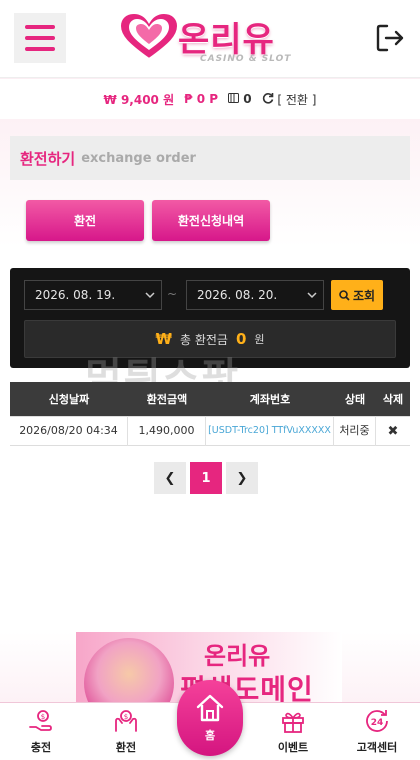  I want to click on col-date: 신청날짜, so click(69, 399).